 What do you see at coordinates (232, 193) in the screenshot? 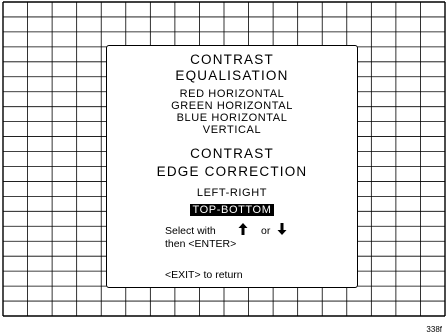
I see `menu-item-left-right: LEFT-RIGHT` at bounding box center [232, 193].